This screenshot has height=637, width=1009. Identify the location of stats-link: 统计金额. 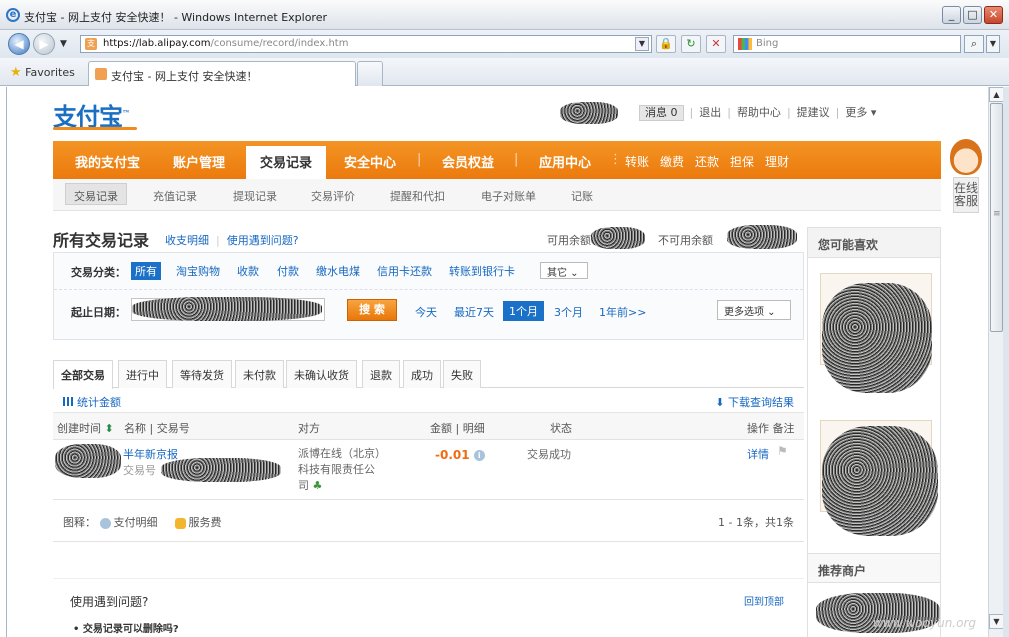
(92, 402).